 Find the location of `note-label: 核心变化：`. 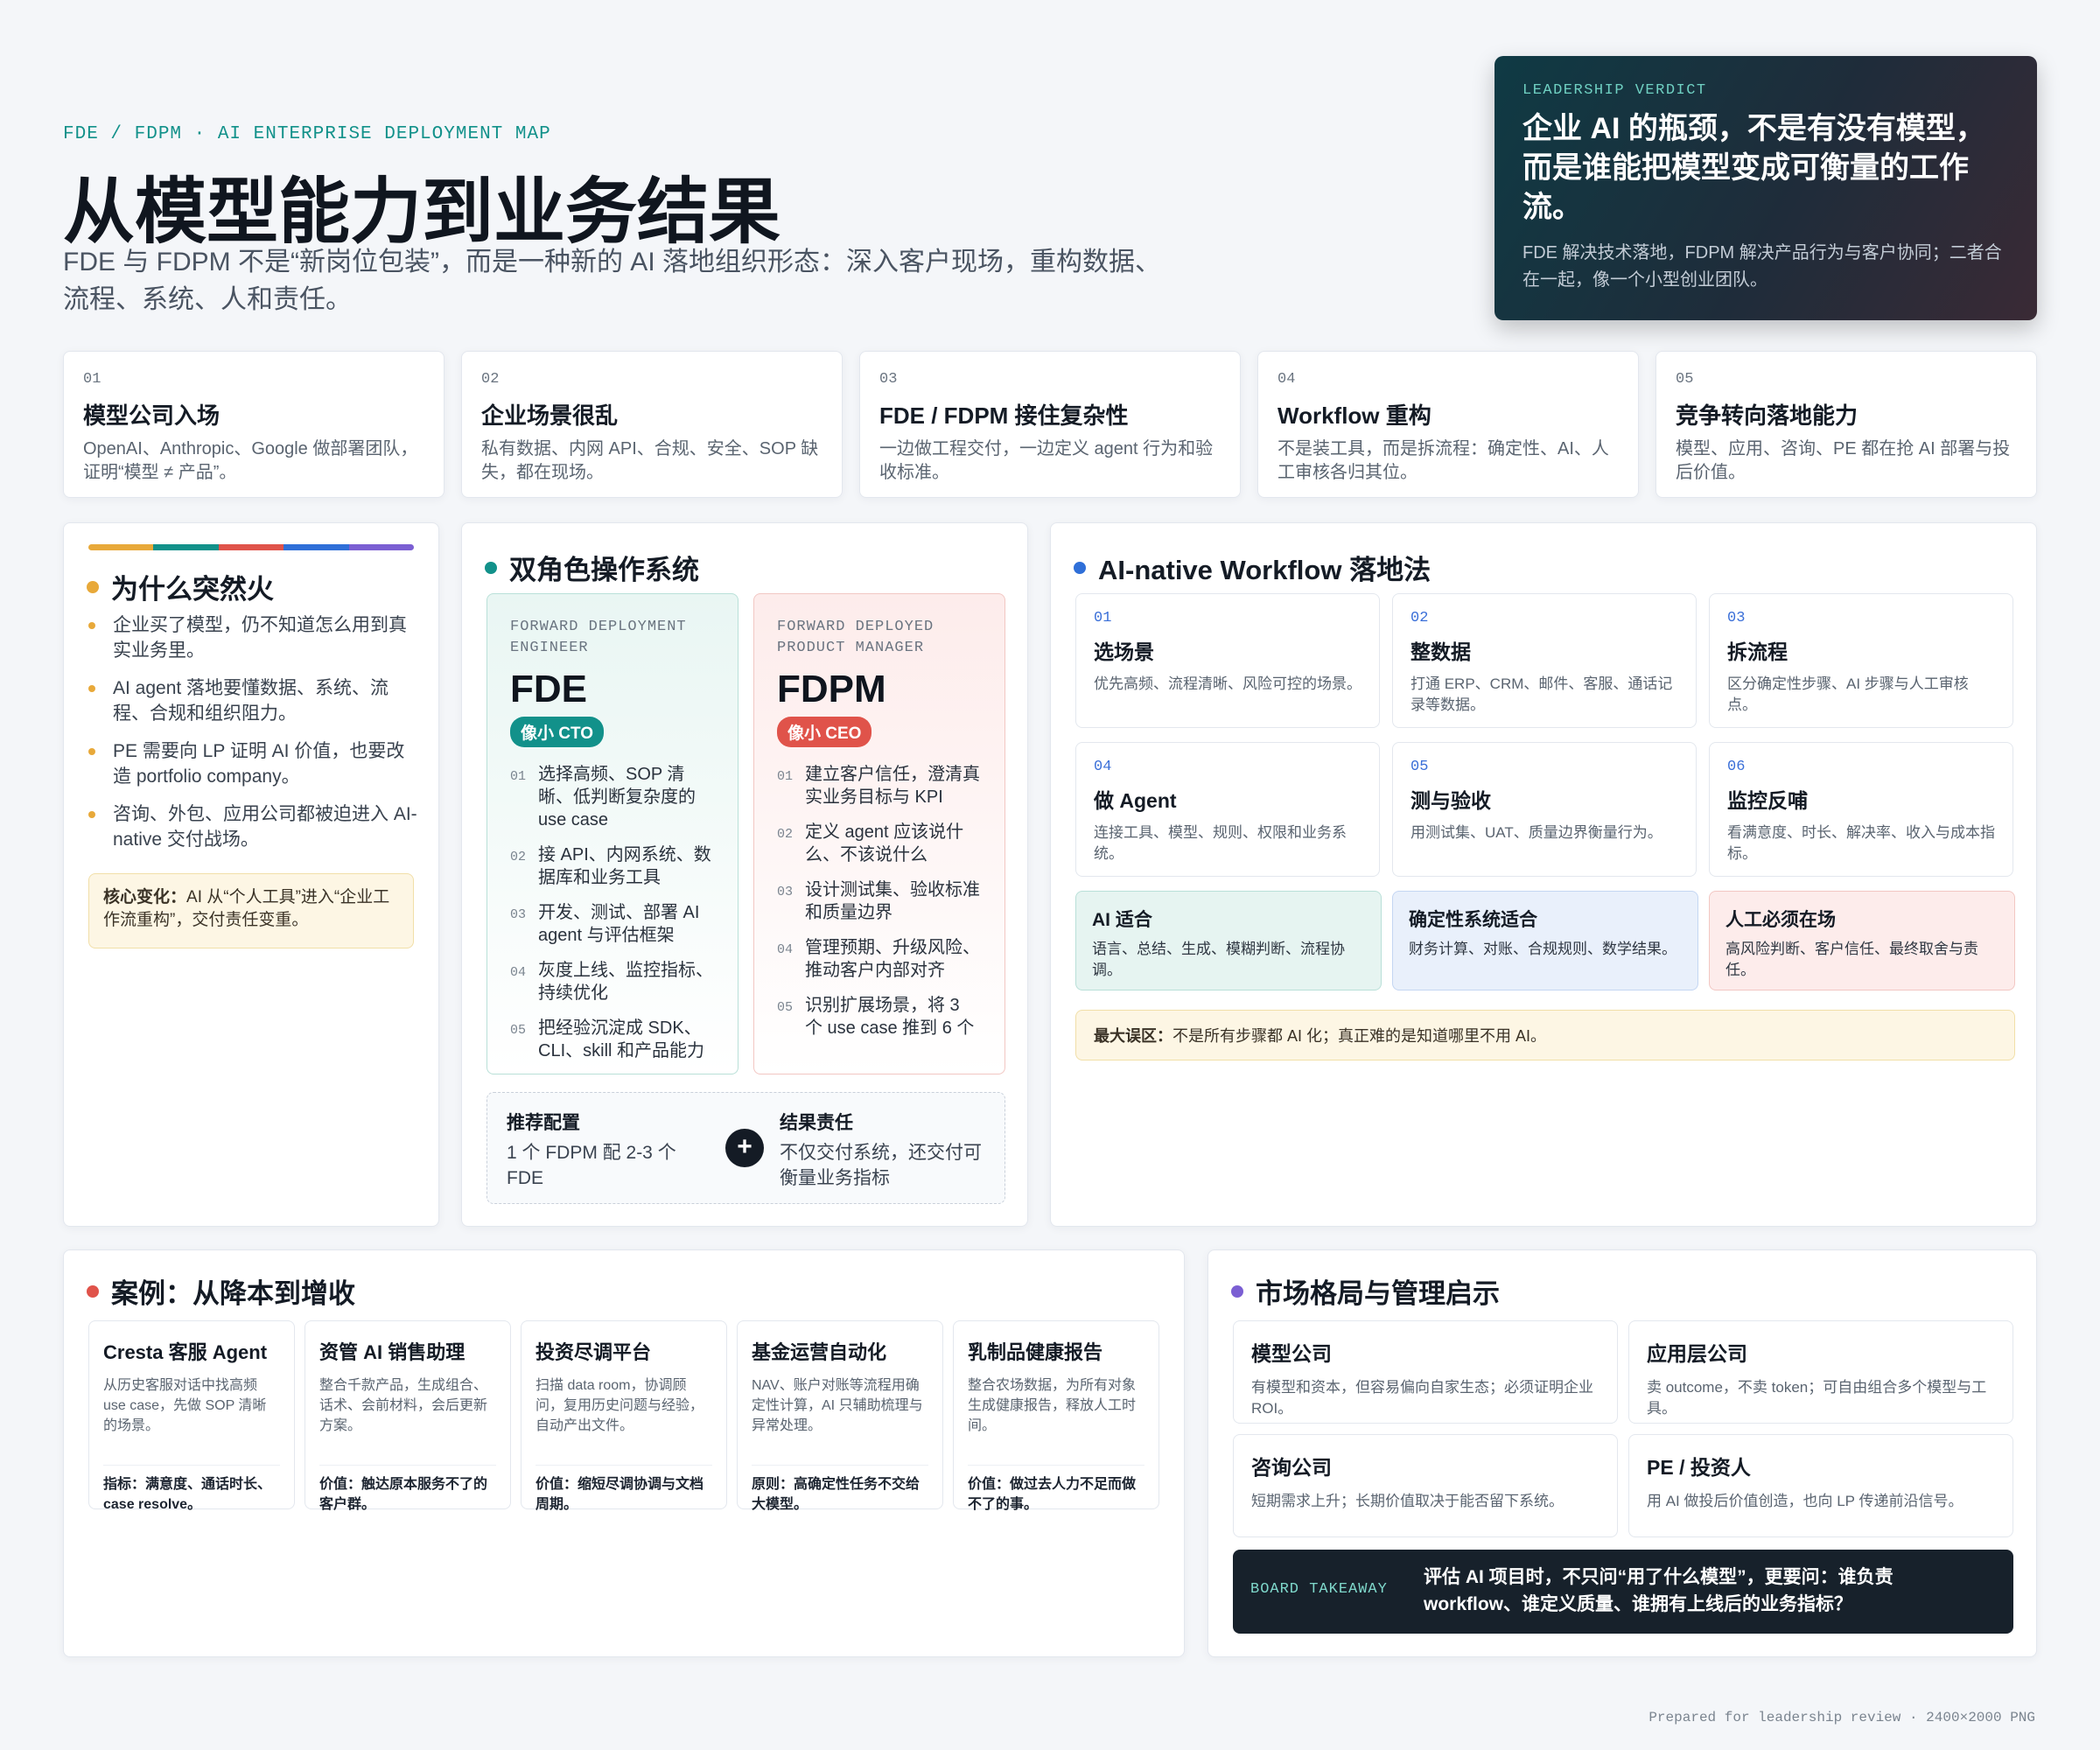

note-label: 核心变化： is located at coordinates (145, 897).